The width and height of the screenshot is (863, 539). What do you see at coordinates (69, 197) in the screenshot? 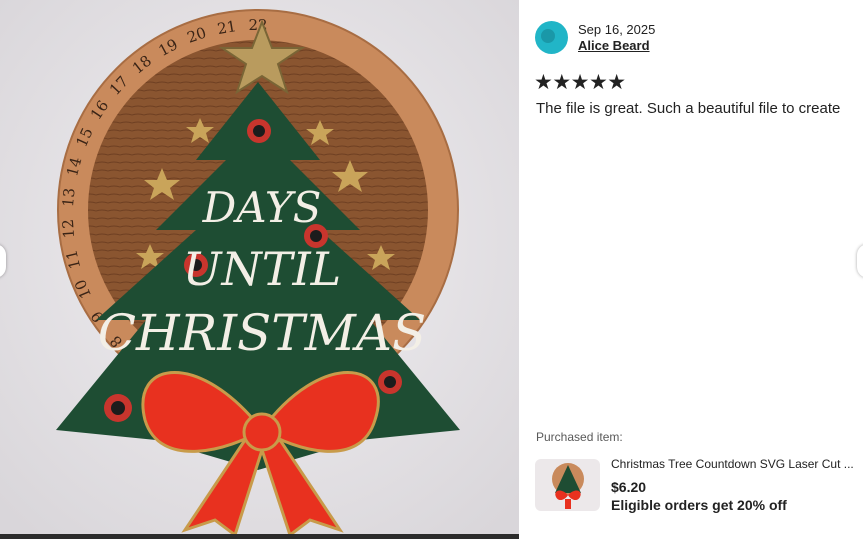
I see `dial-number: 13` at bounding box center [69, 197].